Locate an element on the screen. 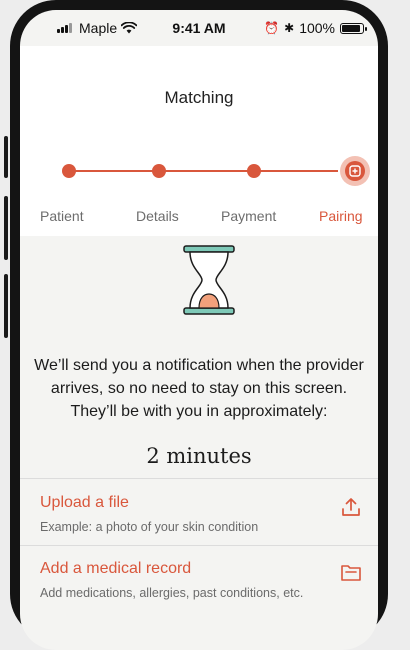 The width and height of the screenshot is (410, 650). bluetooth-icon: ✱ is located at coordinates (289, 28).